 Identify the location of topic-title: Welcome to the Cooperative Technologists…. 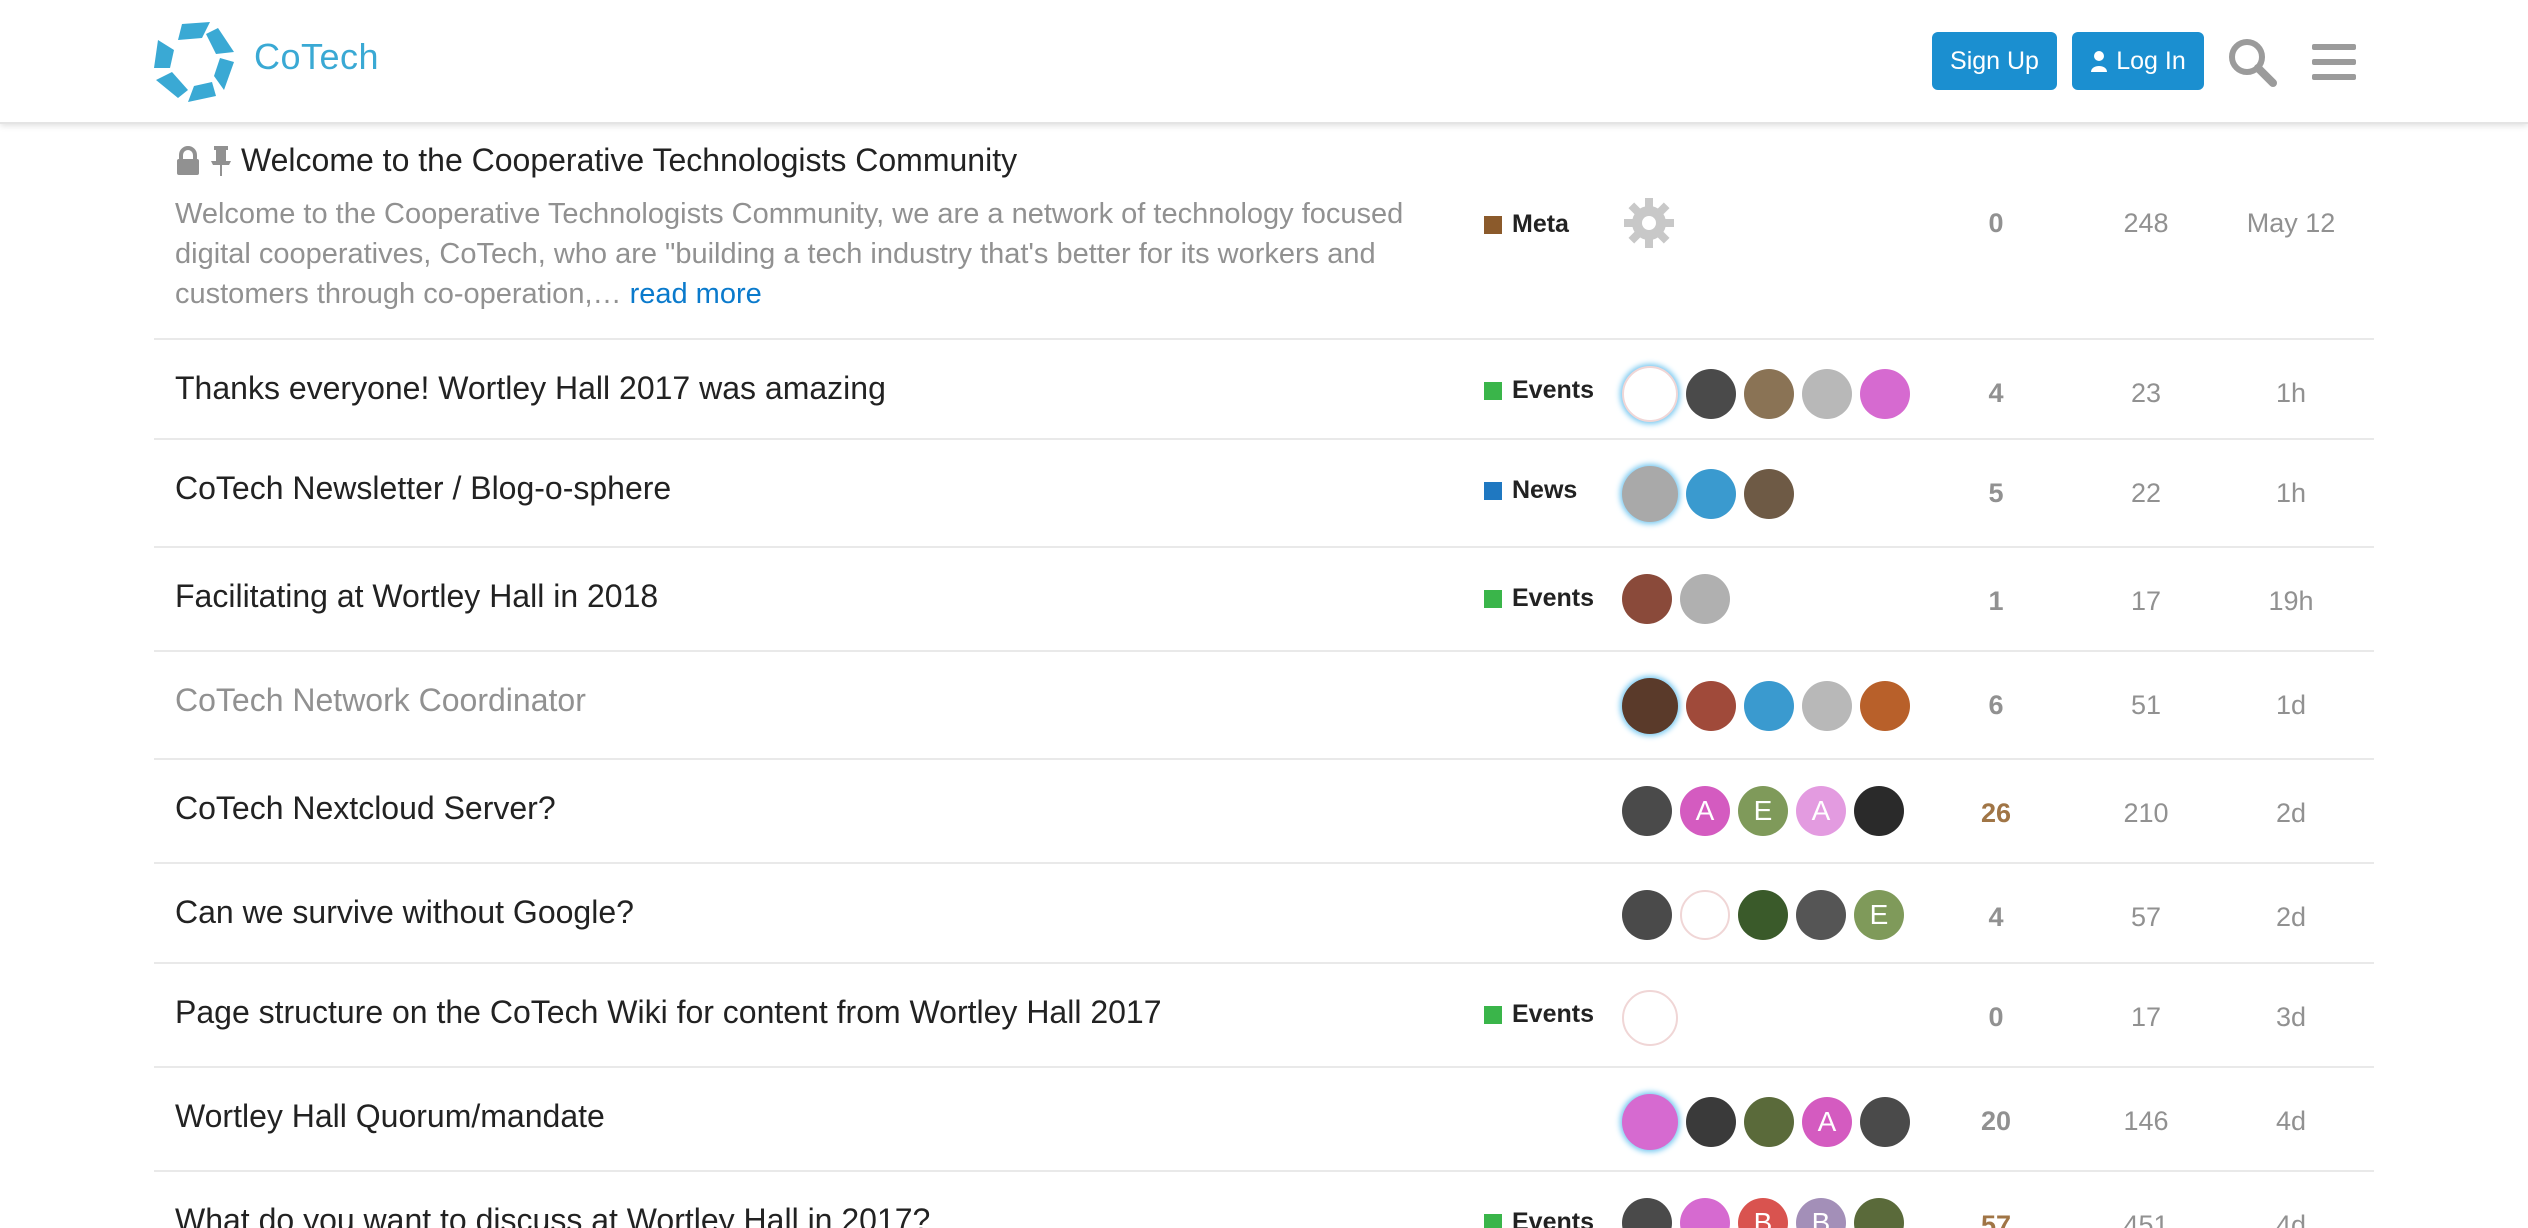
(629, 160).